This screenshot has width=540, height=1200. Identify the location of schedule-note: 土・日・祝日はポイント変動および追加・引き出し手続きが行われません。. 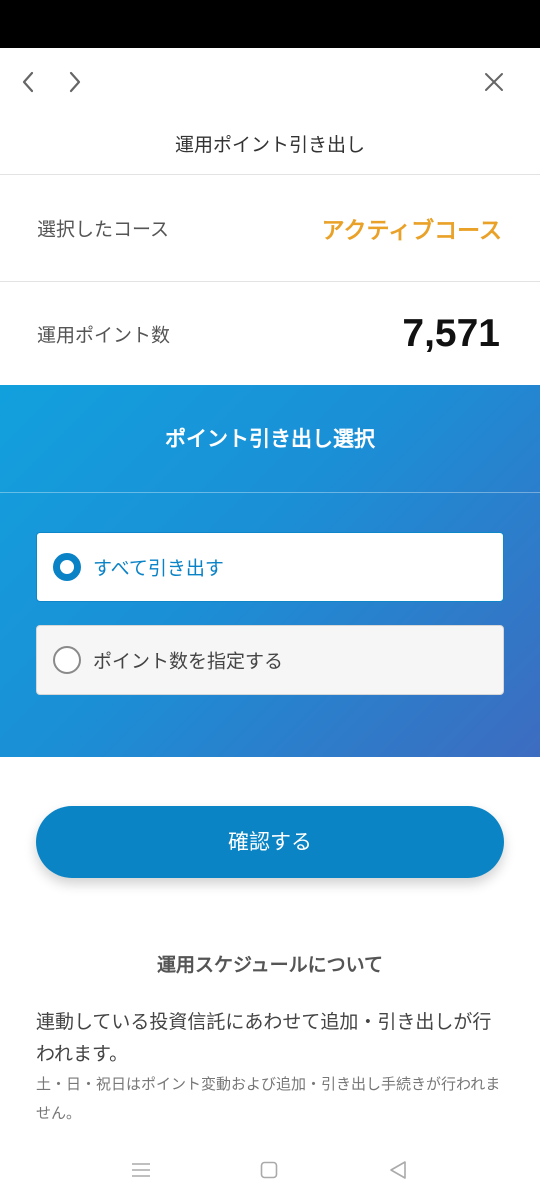
(268, 1098).